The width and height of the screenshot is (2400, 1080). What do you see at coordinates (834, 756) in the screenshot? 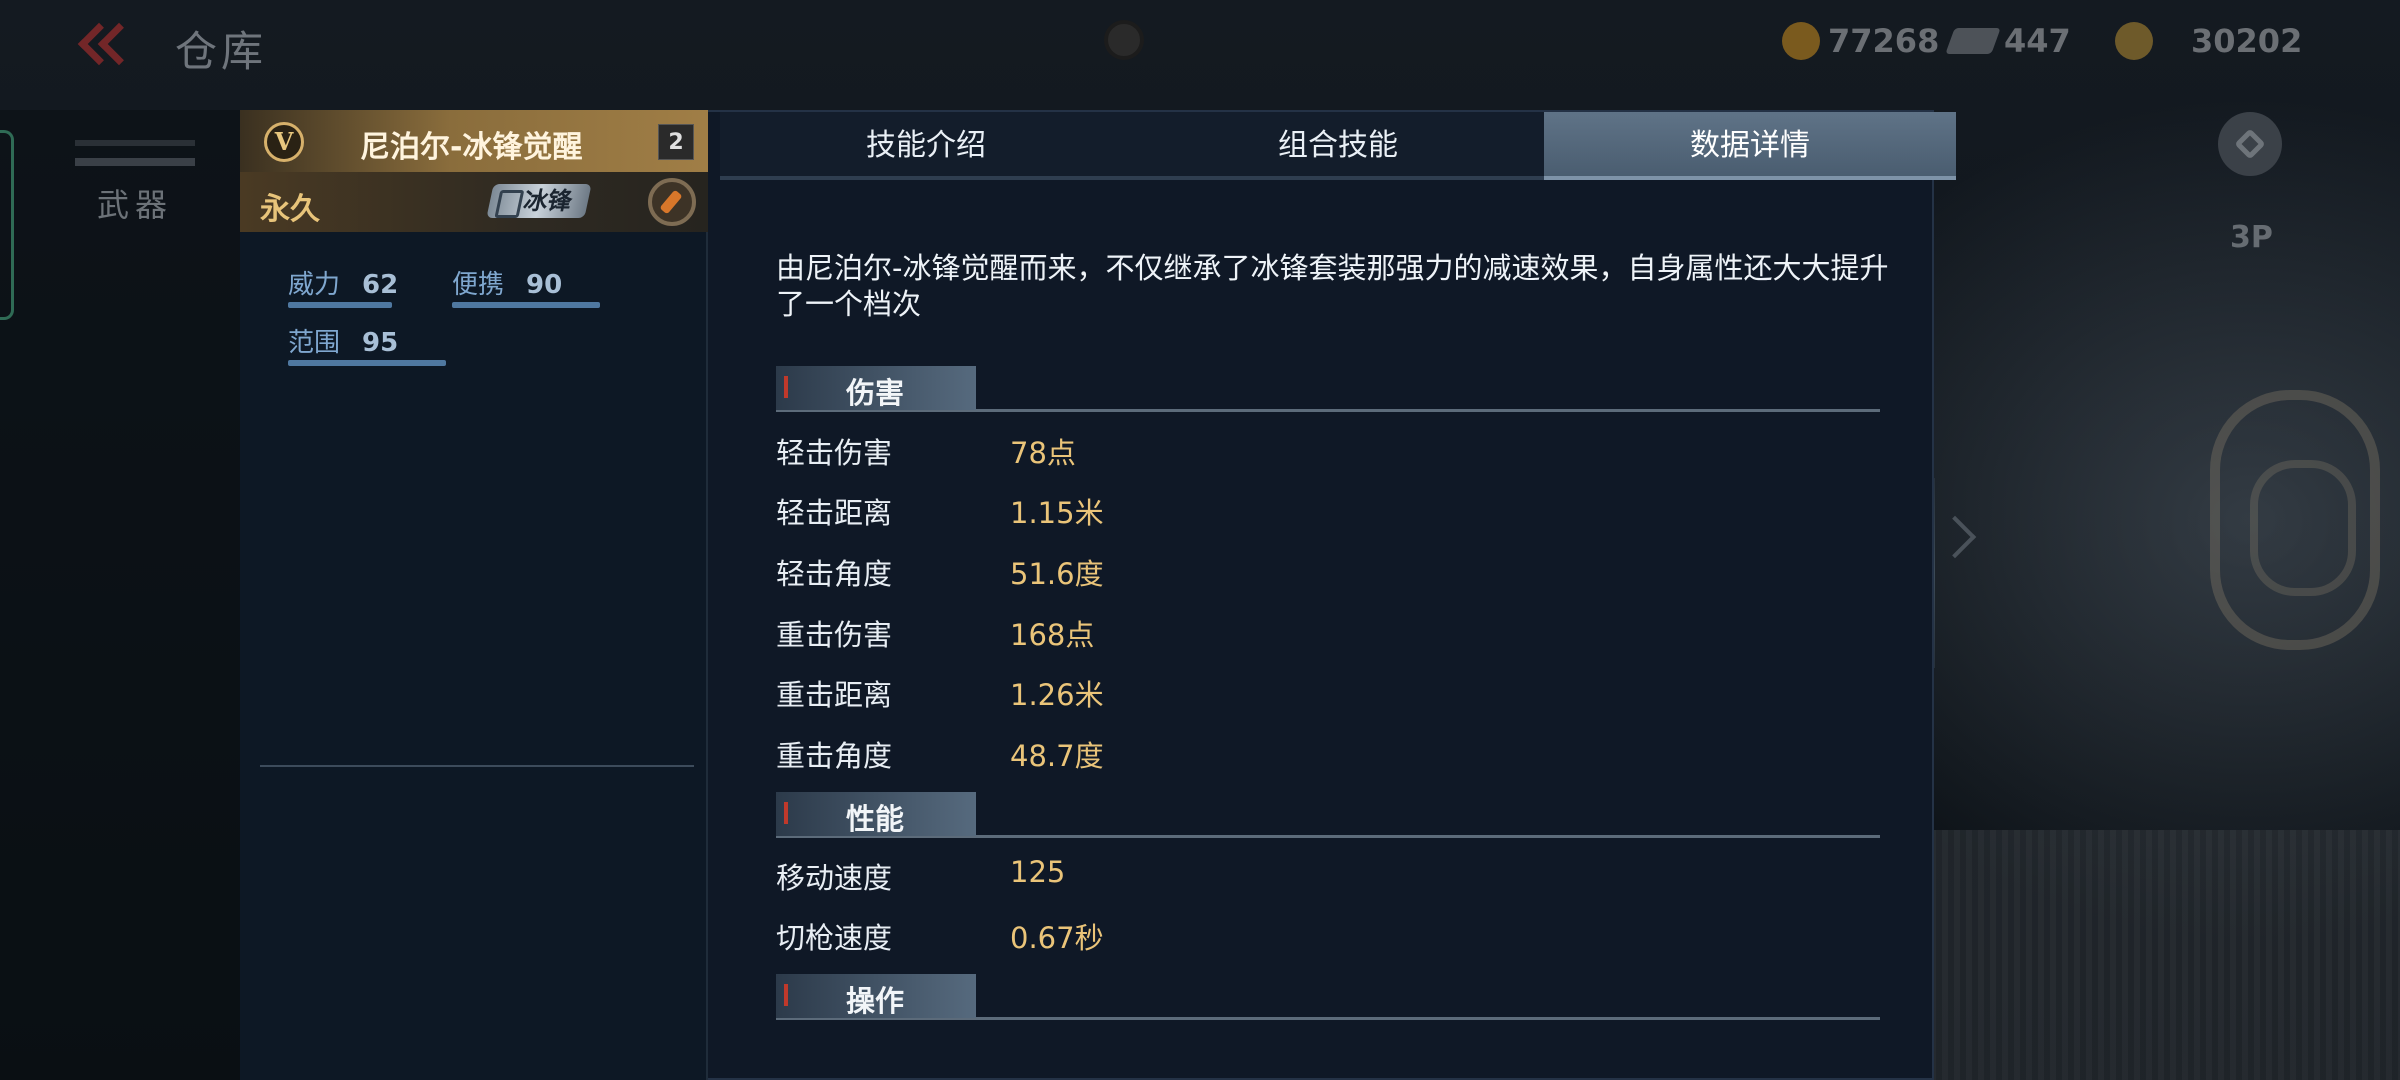
I see `stat-row-label: 重击角度` at bounding box center [834, 756].